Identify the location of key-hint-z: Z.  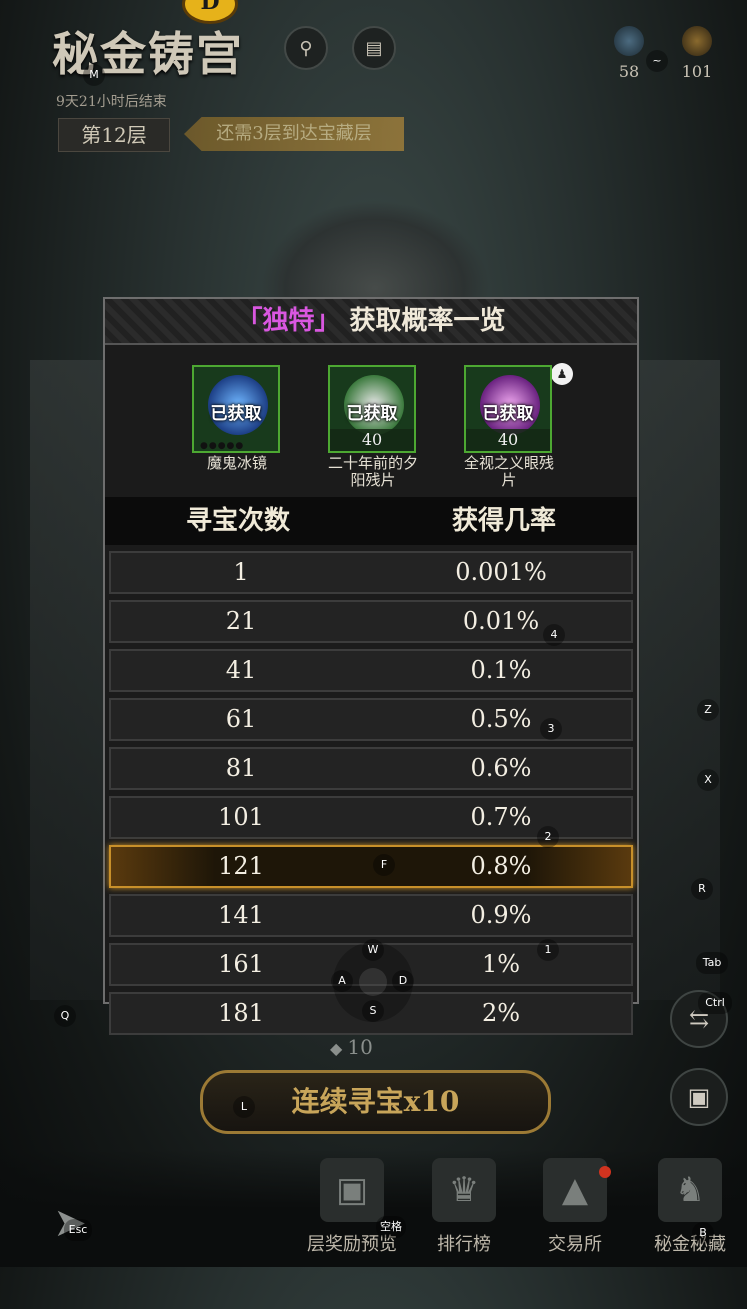
(708, 710).